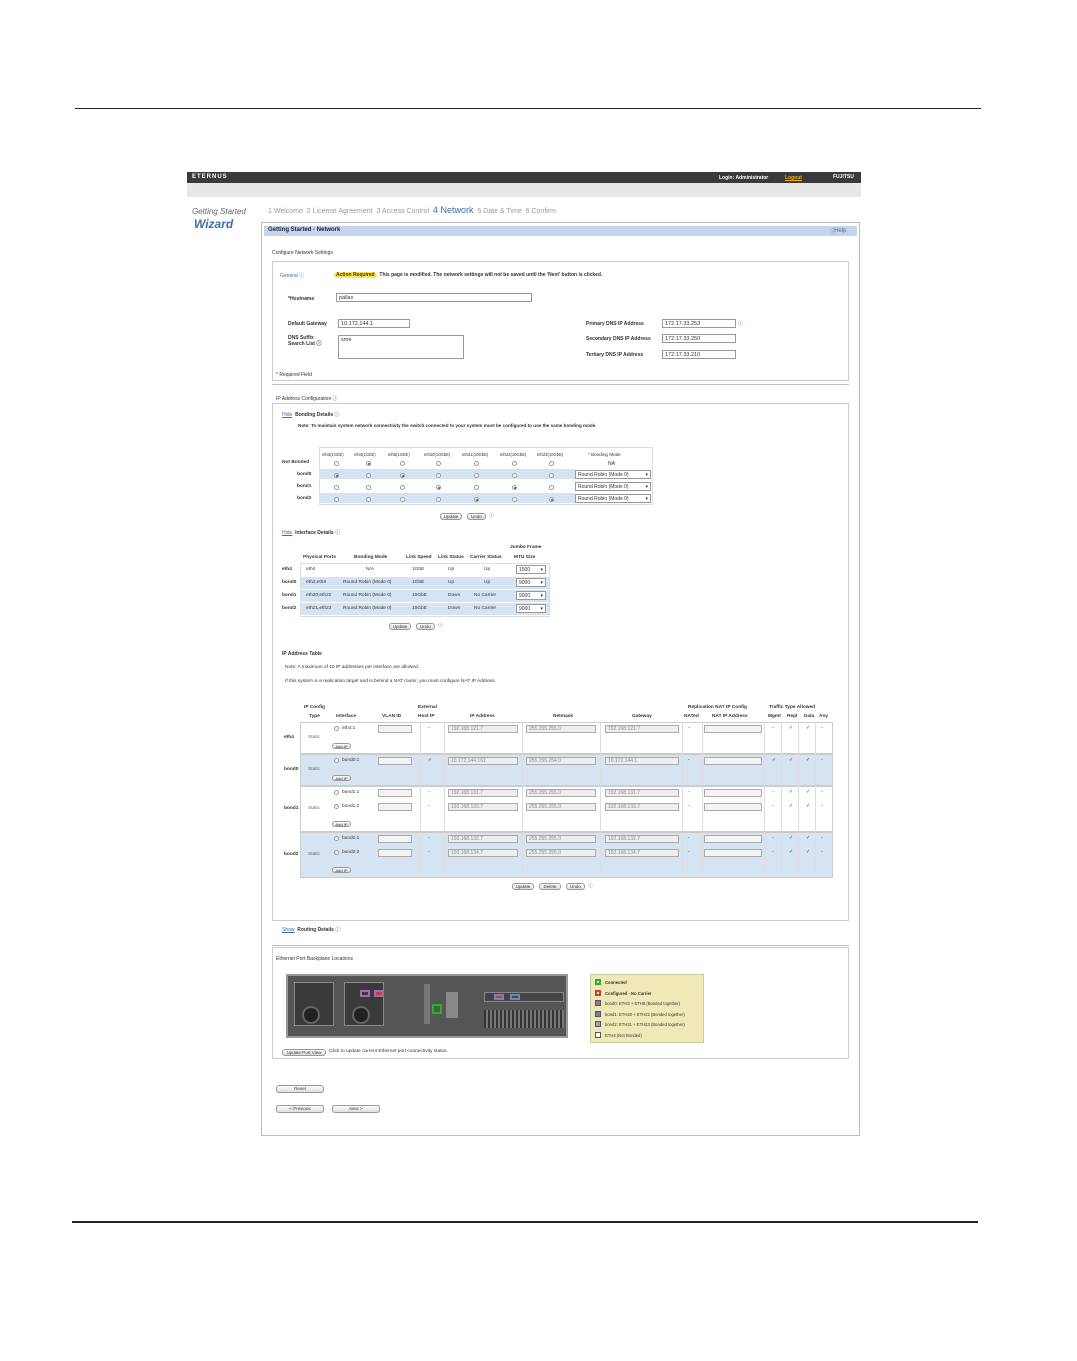 The height and width of the screenshot is (1361, 1077). I want to click on gateway-input: 192.168.132.7, so click(642, 839).